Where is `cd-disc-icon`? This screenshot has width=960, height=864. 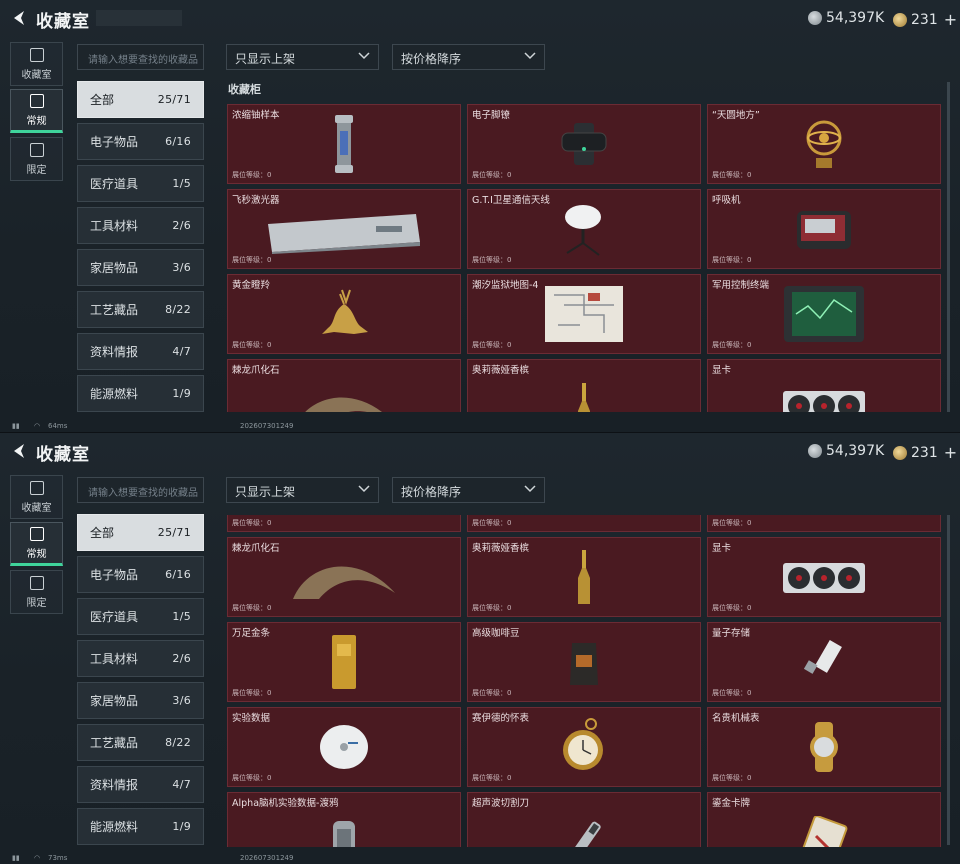 cd-disc-icon is located at coordinates (344, 747).